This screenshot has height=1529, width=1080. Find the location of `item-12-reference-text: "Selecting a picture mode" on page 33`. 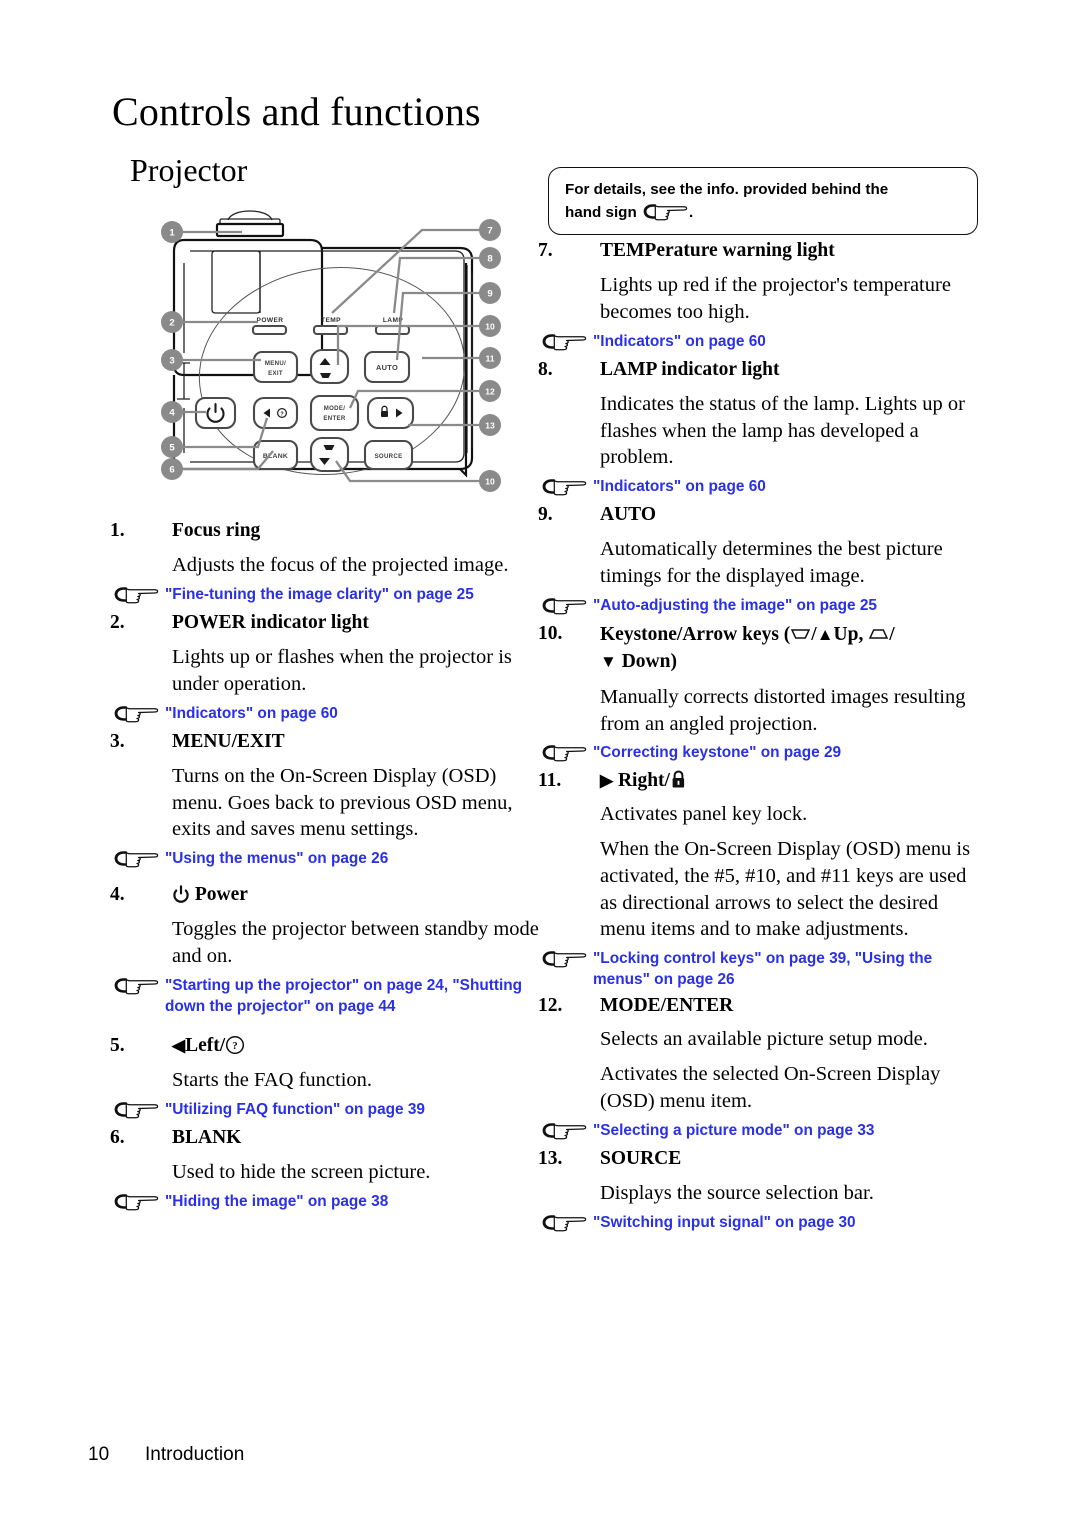

item-12-reference-text: "Selecting a picture mode" on page 33 is located at coordinates (733, 1130).